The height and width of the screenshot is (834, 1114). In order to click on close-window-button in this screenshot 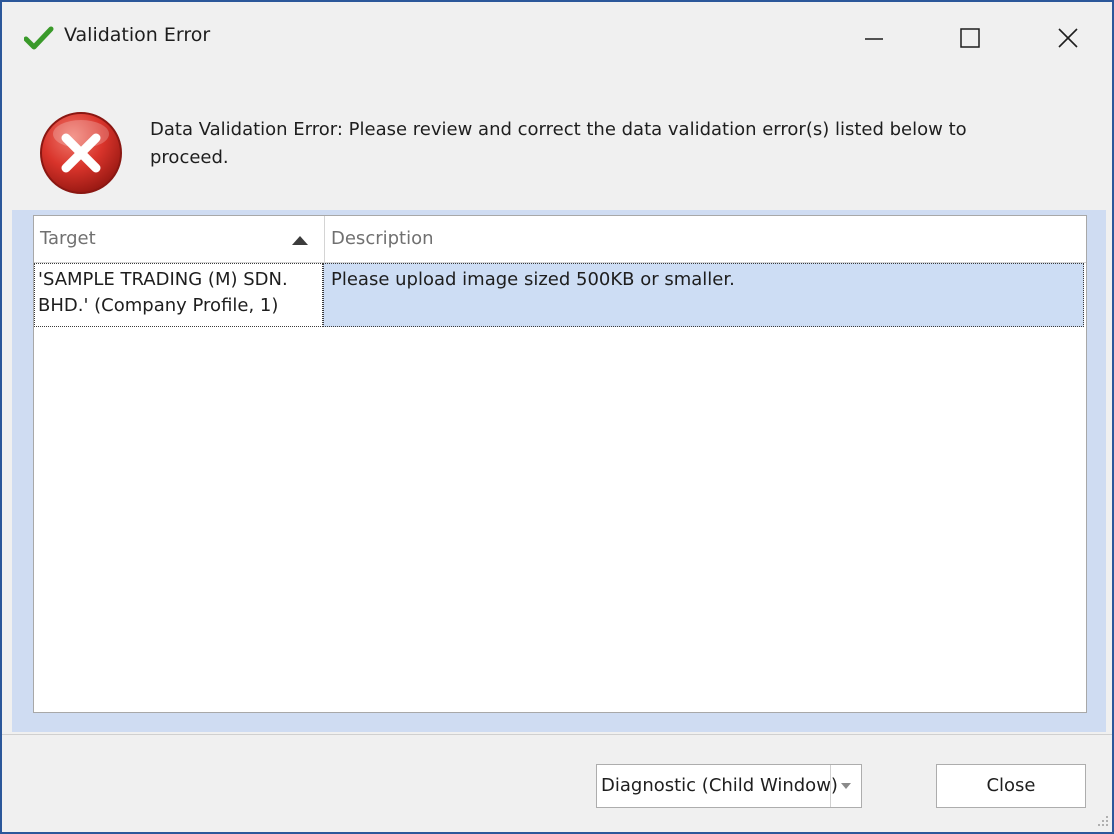, I will do `click(1068, 38)`.